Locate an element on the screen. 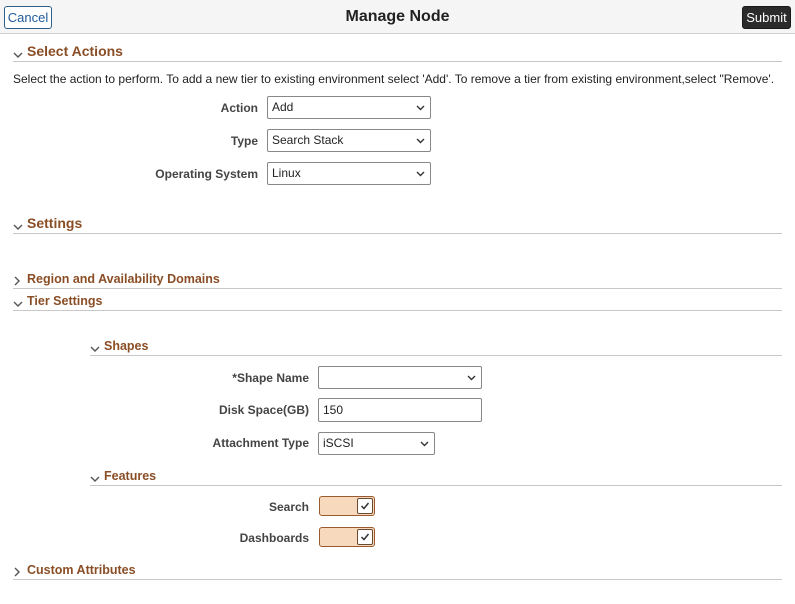 Image resolution: width=795 pixels, height=604 pixels. section-title: Settings is located at coordinates (55, 223).